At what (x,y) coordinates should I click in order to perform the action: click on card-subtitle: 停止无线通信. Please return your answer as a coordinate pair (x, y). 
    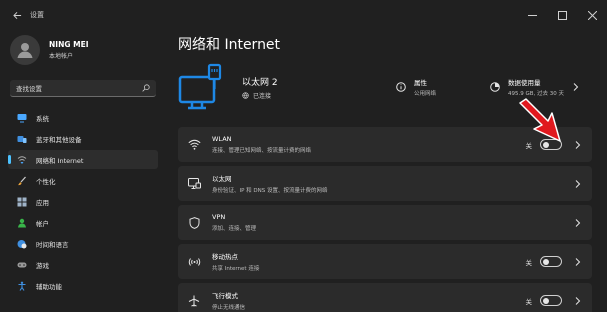
    Looking at the image, I should click on (229, 308).